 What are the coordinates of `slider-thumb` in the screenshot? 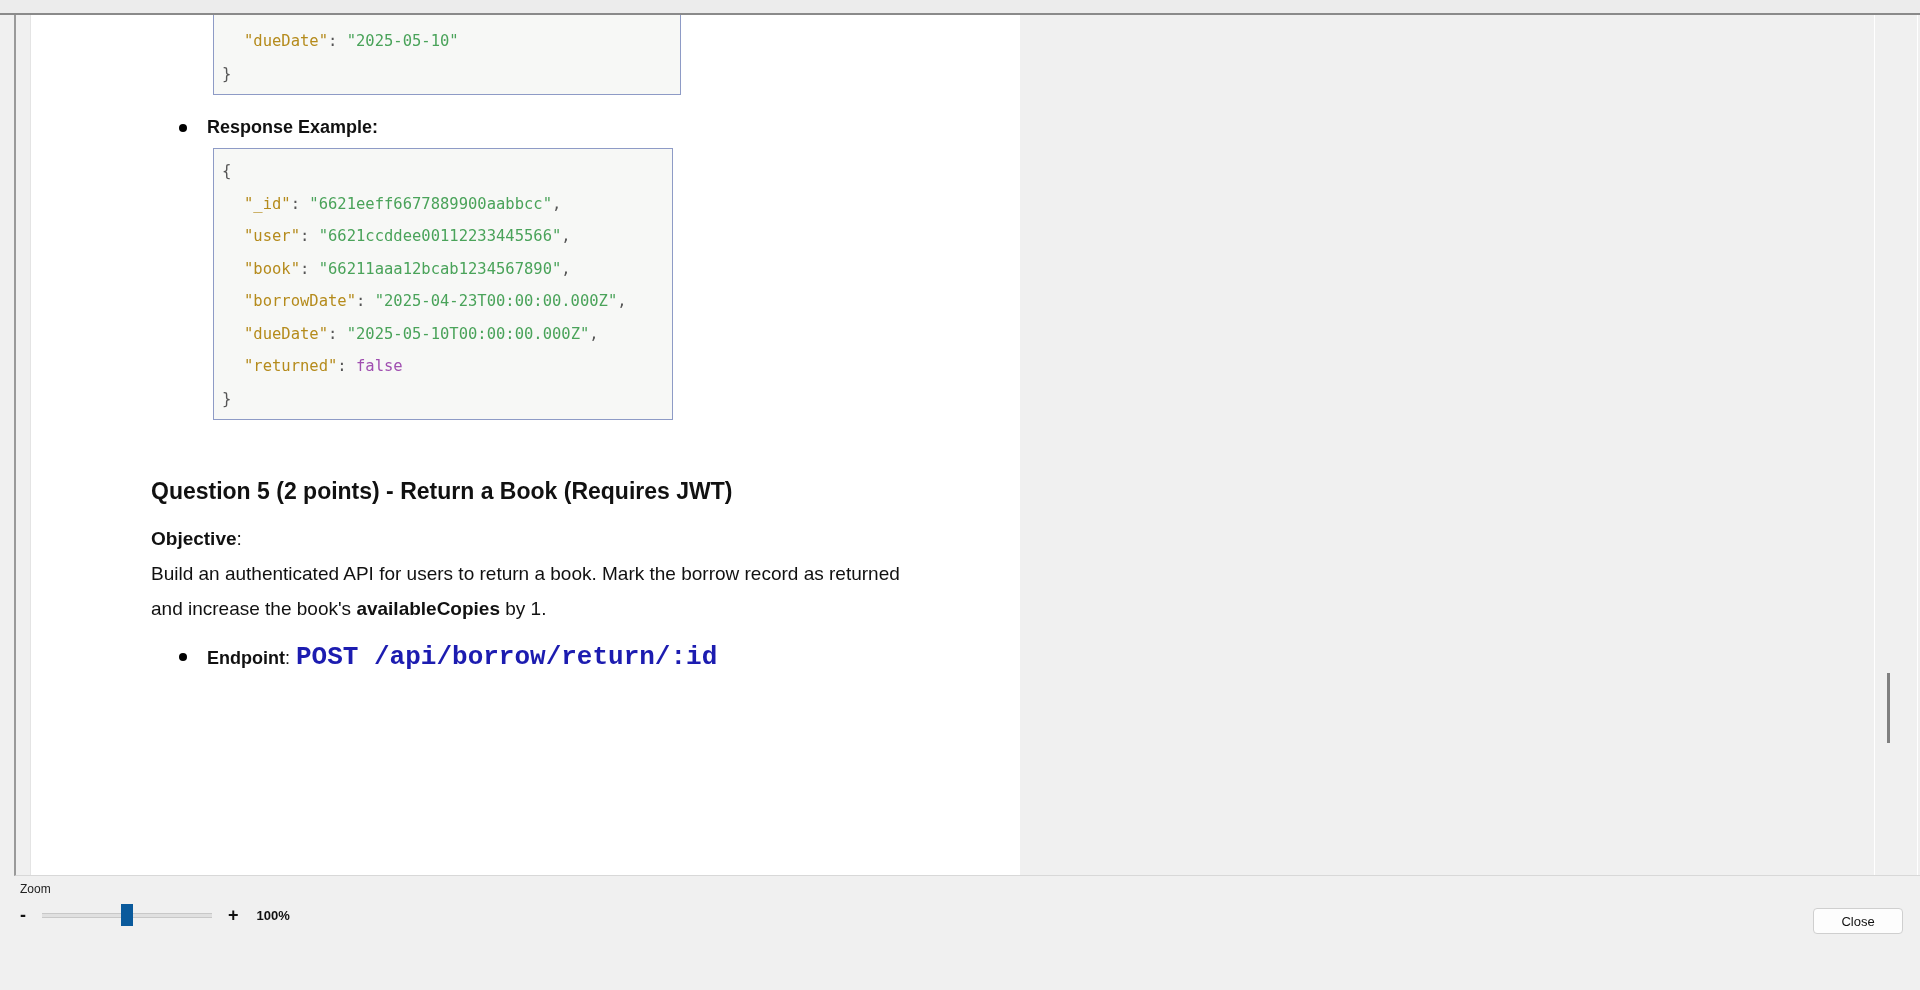 It's located at (127, 915).